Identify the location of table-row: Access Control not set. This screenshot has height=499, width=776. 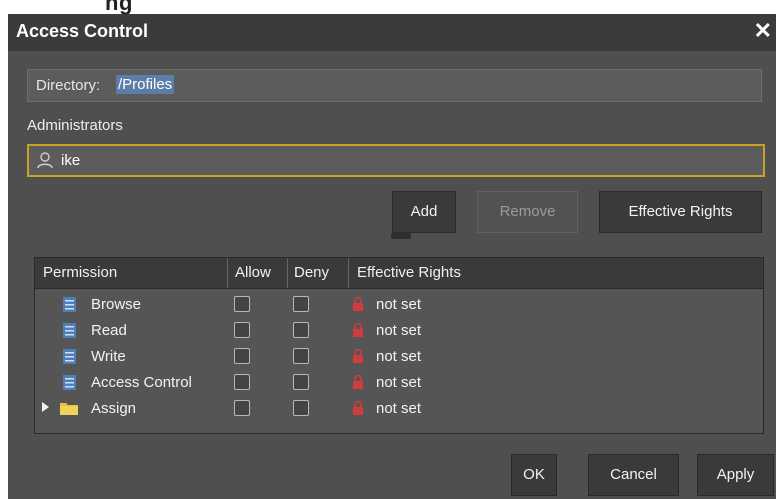
(399, 383).